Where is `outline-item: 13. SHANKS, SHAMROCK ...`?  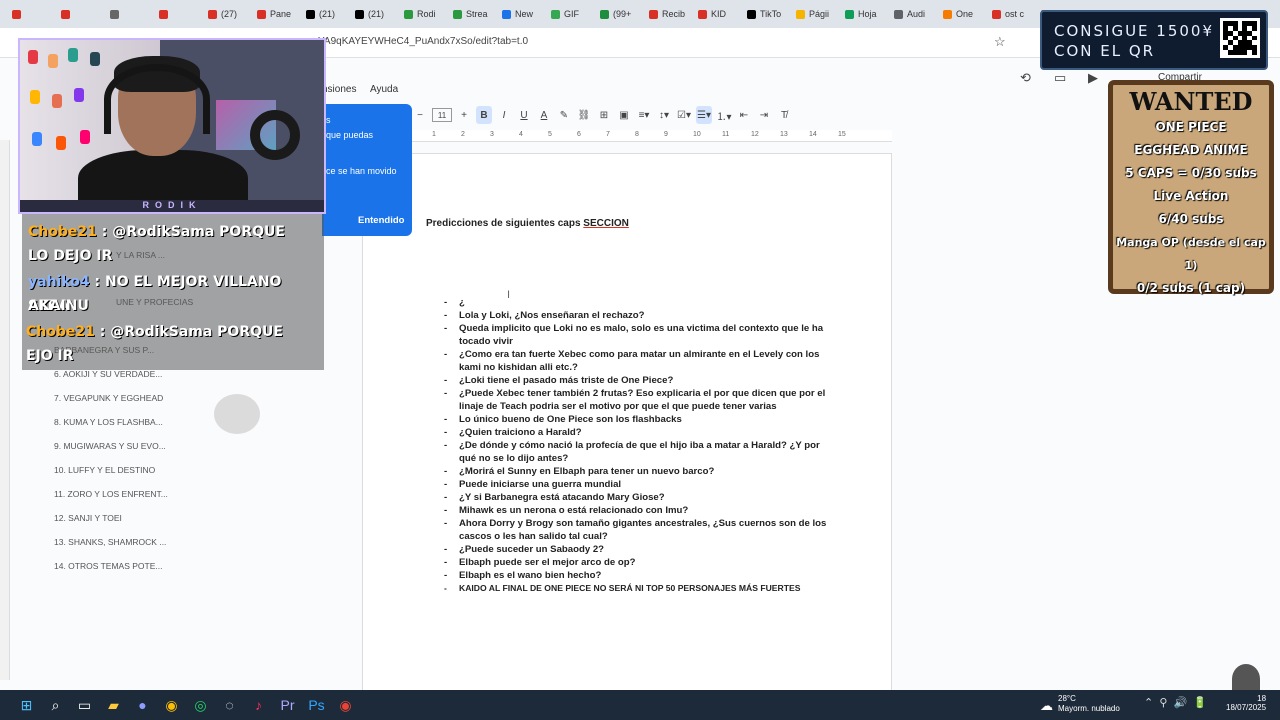
outline-item: 13. SHANKS, SHAMROCK ... is located at coordinates (110, 542).